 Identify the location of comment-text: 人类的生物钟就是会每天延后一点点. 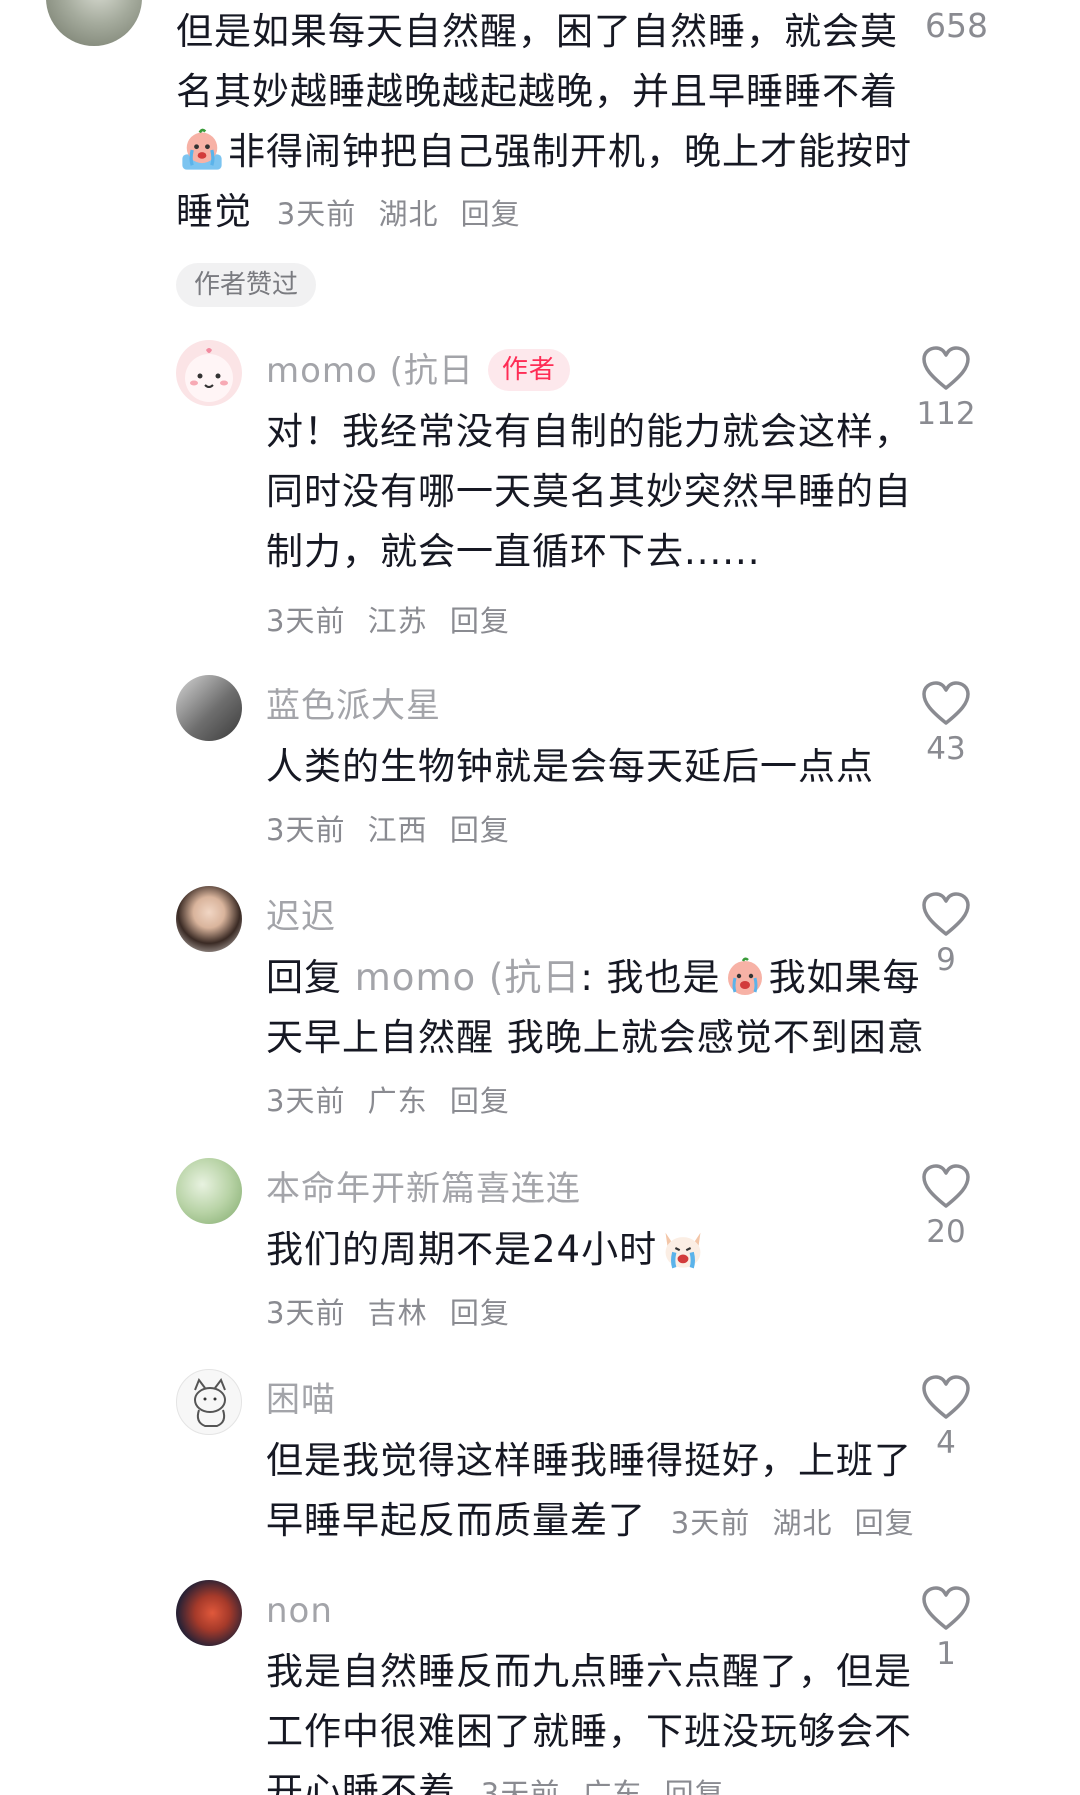
(570, 766).